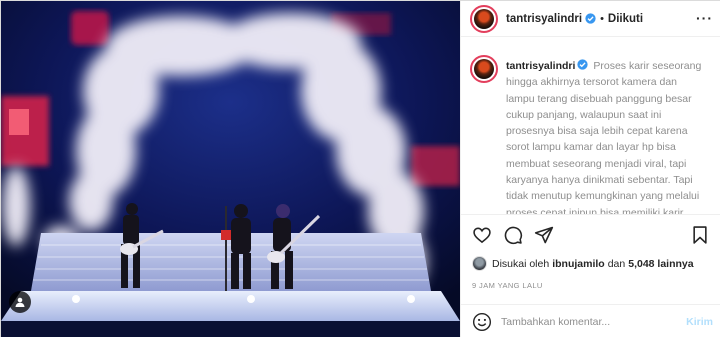  What do you see at coordinates (578, 264) in the screenshot?
I see `liker-username: ibnujamilo` at bounding box center [578, 264].